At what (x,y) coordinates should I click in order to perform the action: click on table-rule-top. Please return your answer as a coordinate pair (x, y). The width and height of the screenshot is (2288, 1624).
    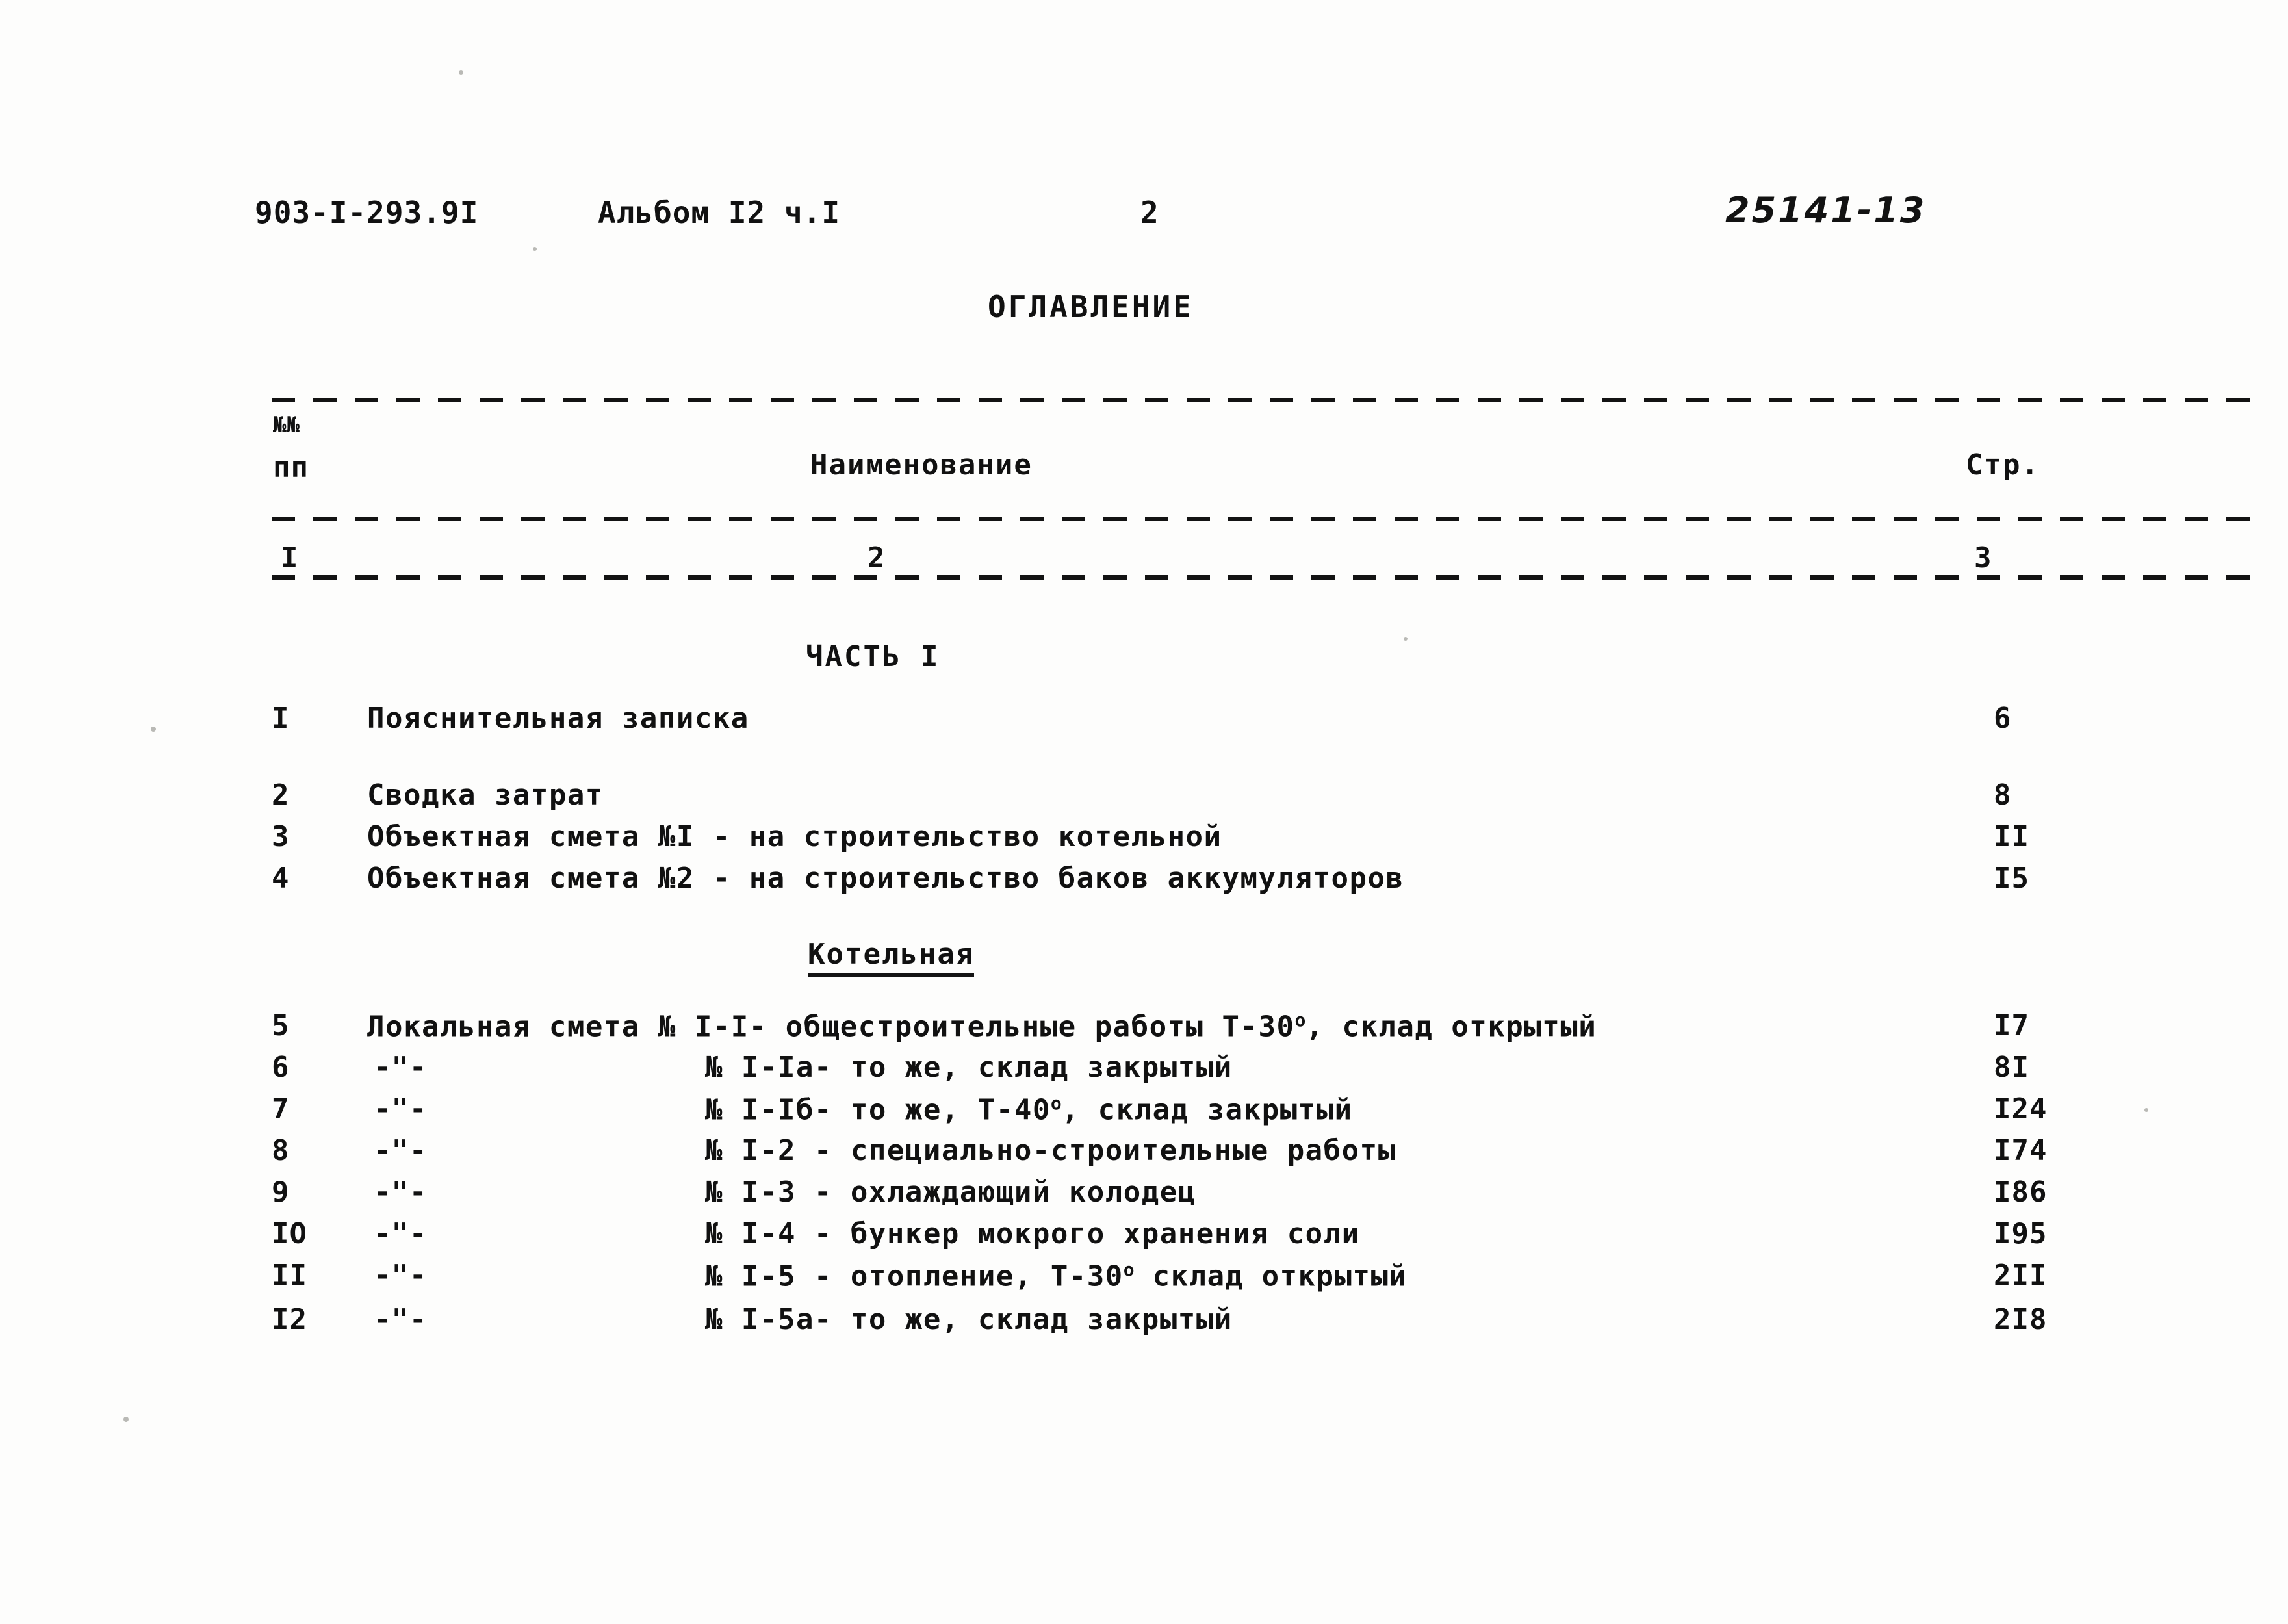
    Looking at the image, I should click on (1264, 400).